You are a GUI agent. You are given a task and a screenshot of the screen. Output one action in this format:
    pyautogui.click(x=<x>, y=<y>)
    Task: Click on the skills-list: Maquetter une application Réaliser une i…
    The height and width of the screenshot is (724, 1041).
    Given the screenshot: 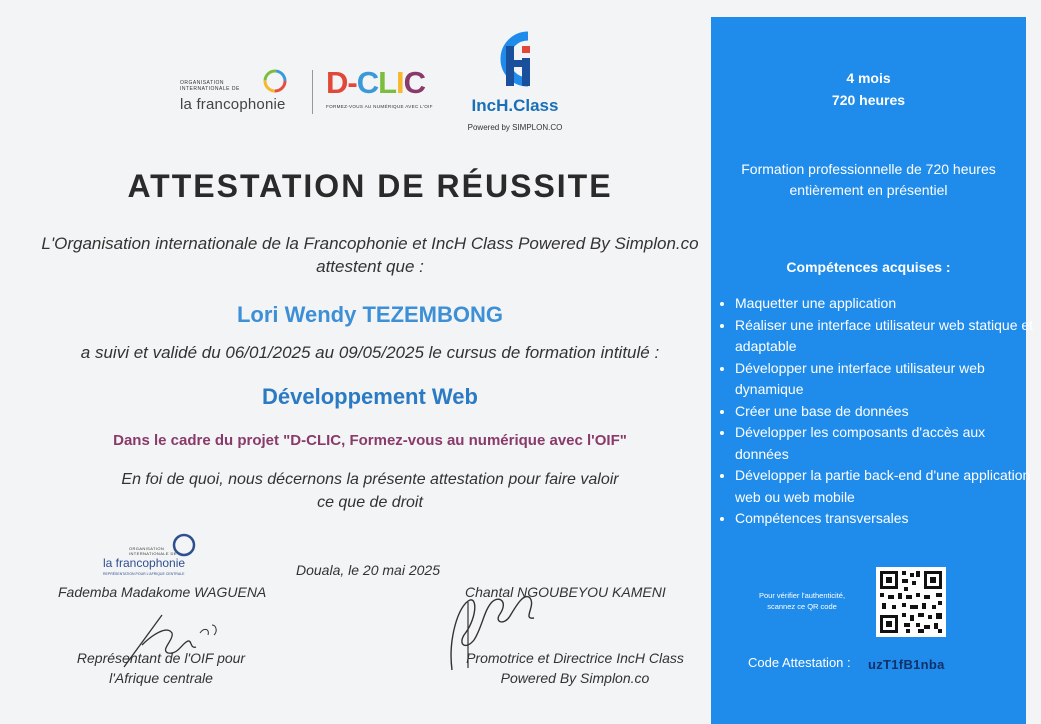 What is the action you would take?
    pyautogui.click(x=877, y=411)
    